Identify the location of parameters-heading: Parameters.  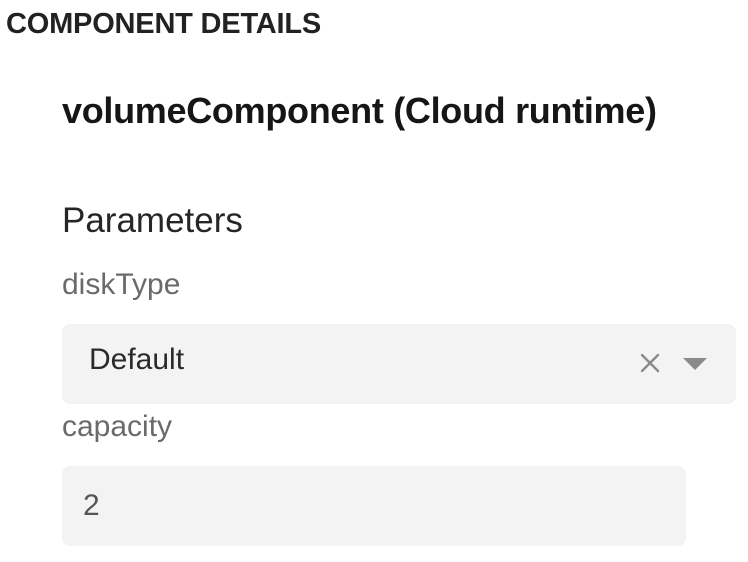
(152, 220).